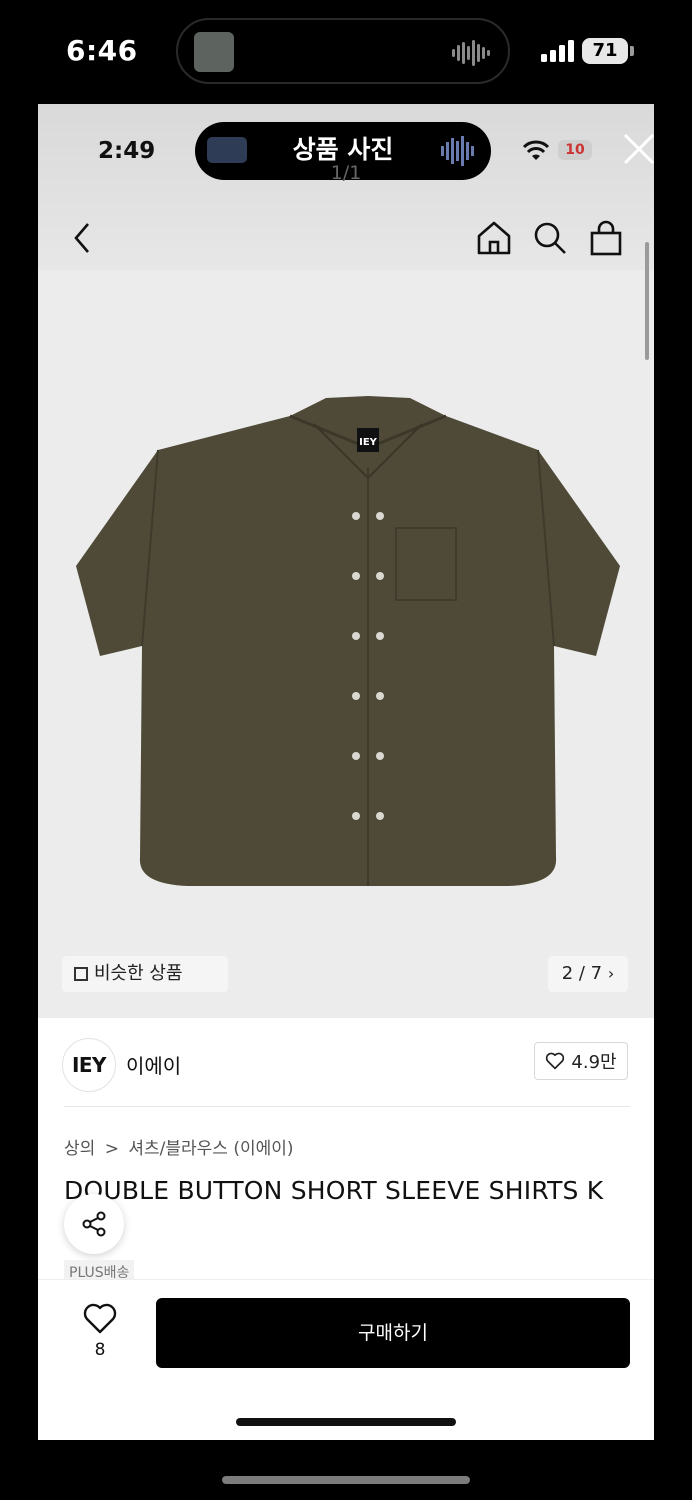  I want to click on heart-icon, so click(555, 1061).